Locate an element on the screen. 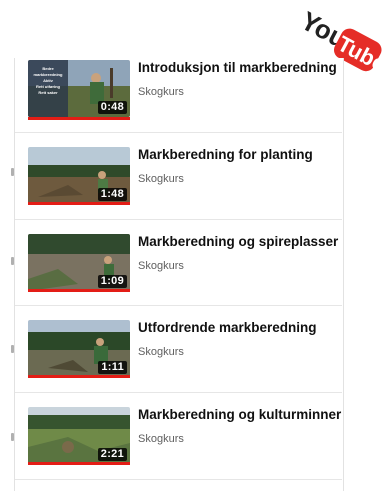 The width and height of the screenshot is (384, 493). video-duration: 1:09 is located at coordinates (112, 281).